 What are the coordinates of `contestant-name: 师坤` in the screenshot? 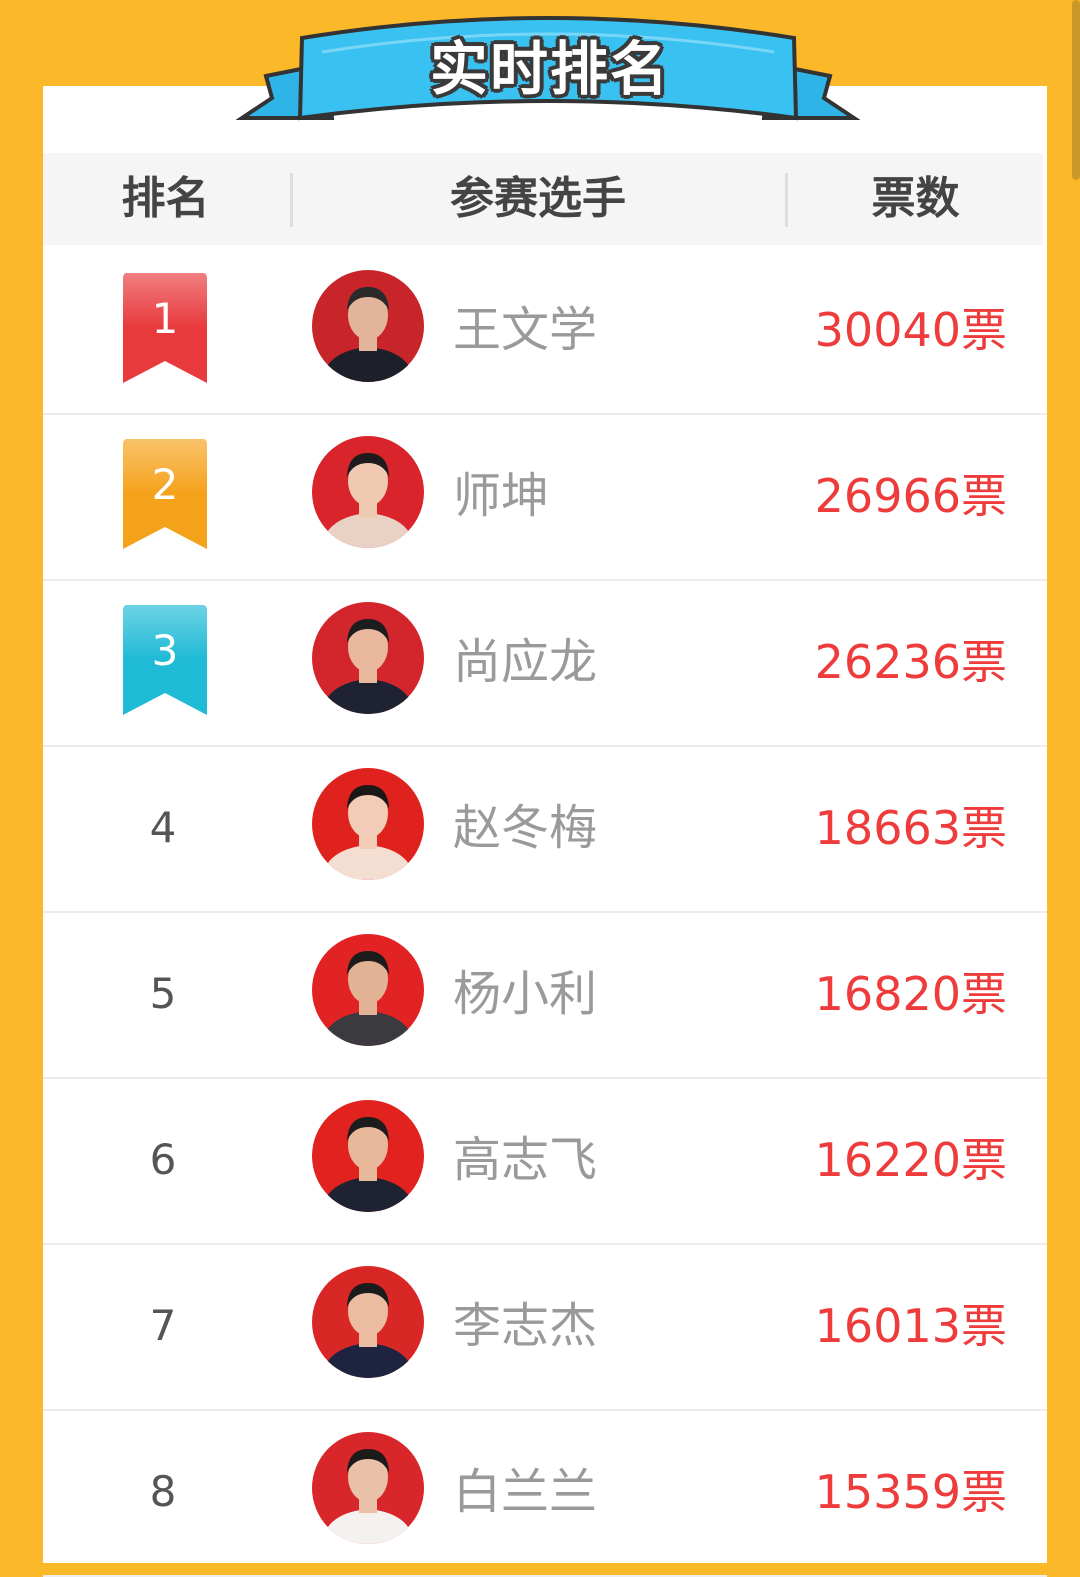 It's located at (501, 496).